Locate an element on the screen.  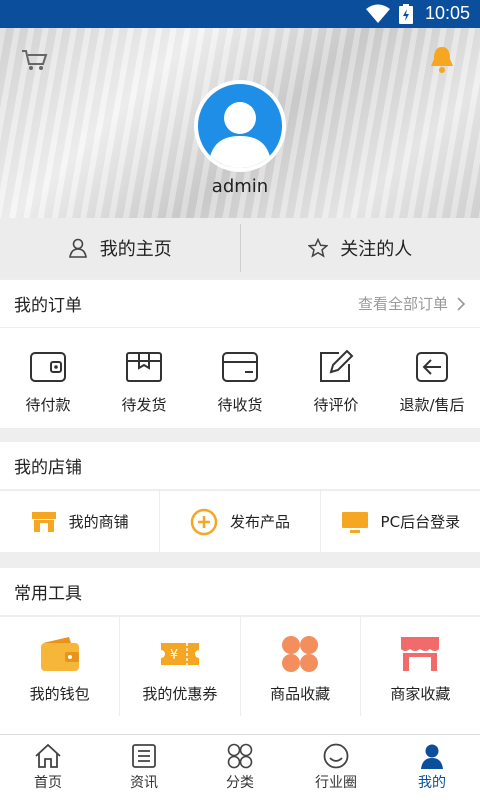
publish-product-button: 发布产品 is located at coordinates (240, 521).